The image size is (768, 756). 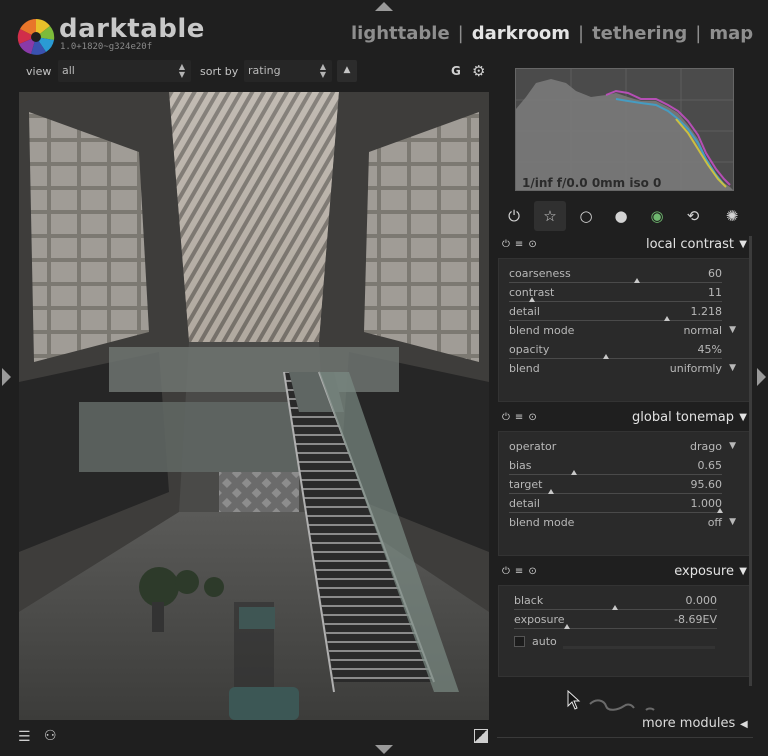 I want to click on left-panel-collapse-arrow, so click(x=6, y=377).